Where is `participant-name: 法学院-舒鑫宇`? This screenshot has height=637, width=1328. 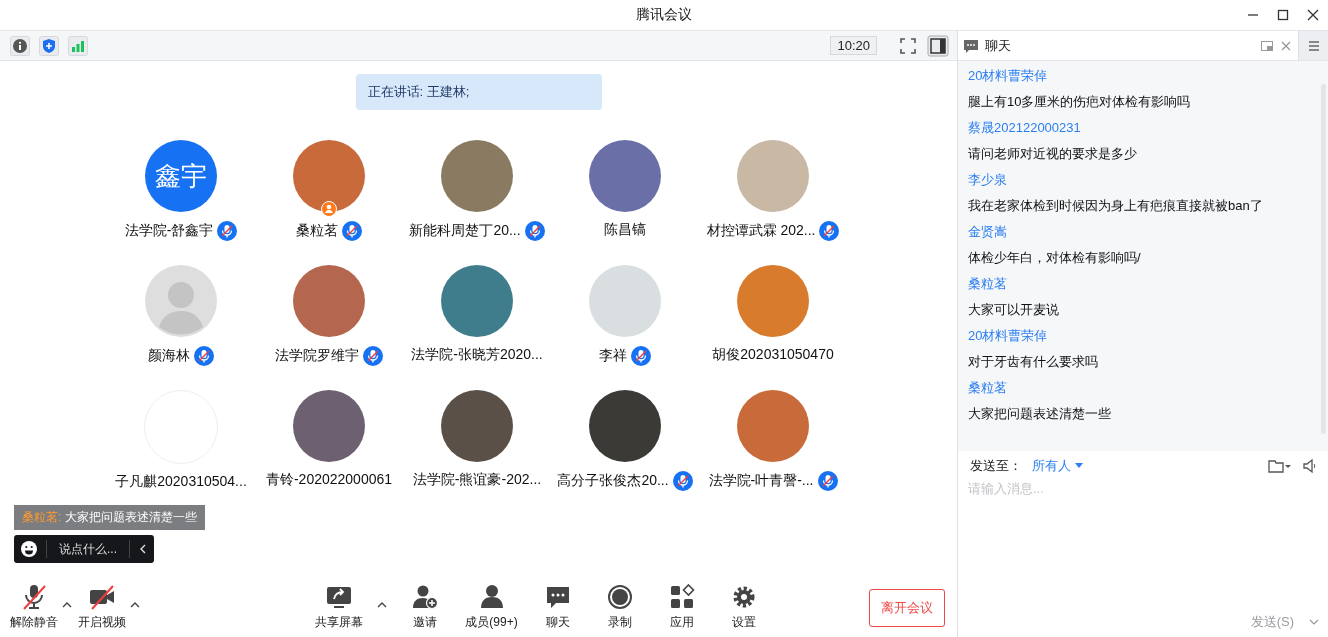
participant-name: 法学院-舒鑫宇 is located at coordinates (169, 231).